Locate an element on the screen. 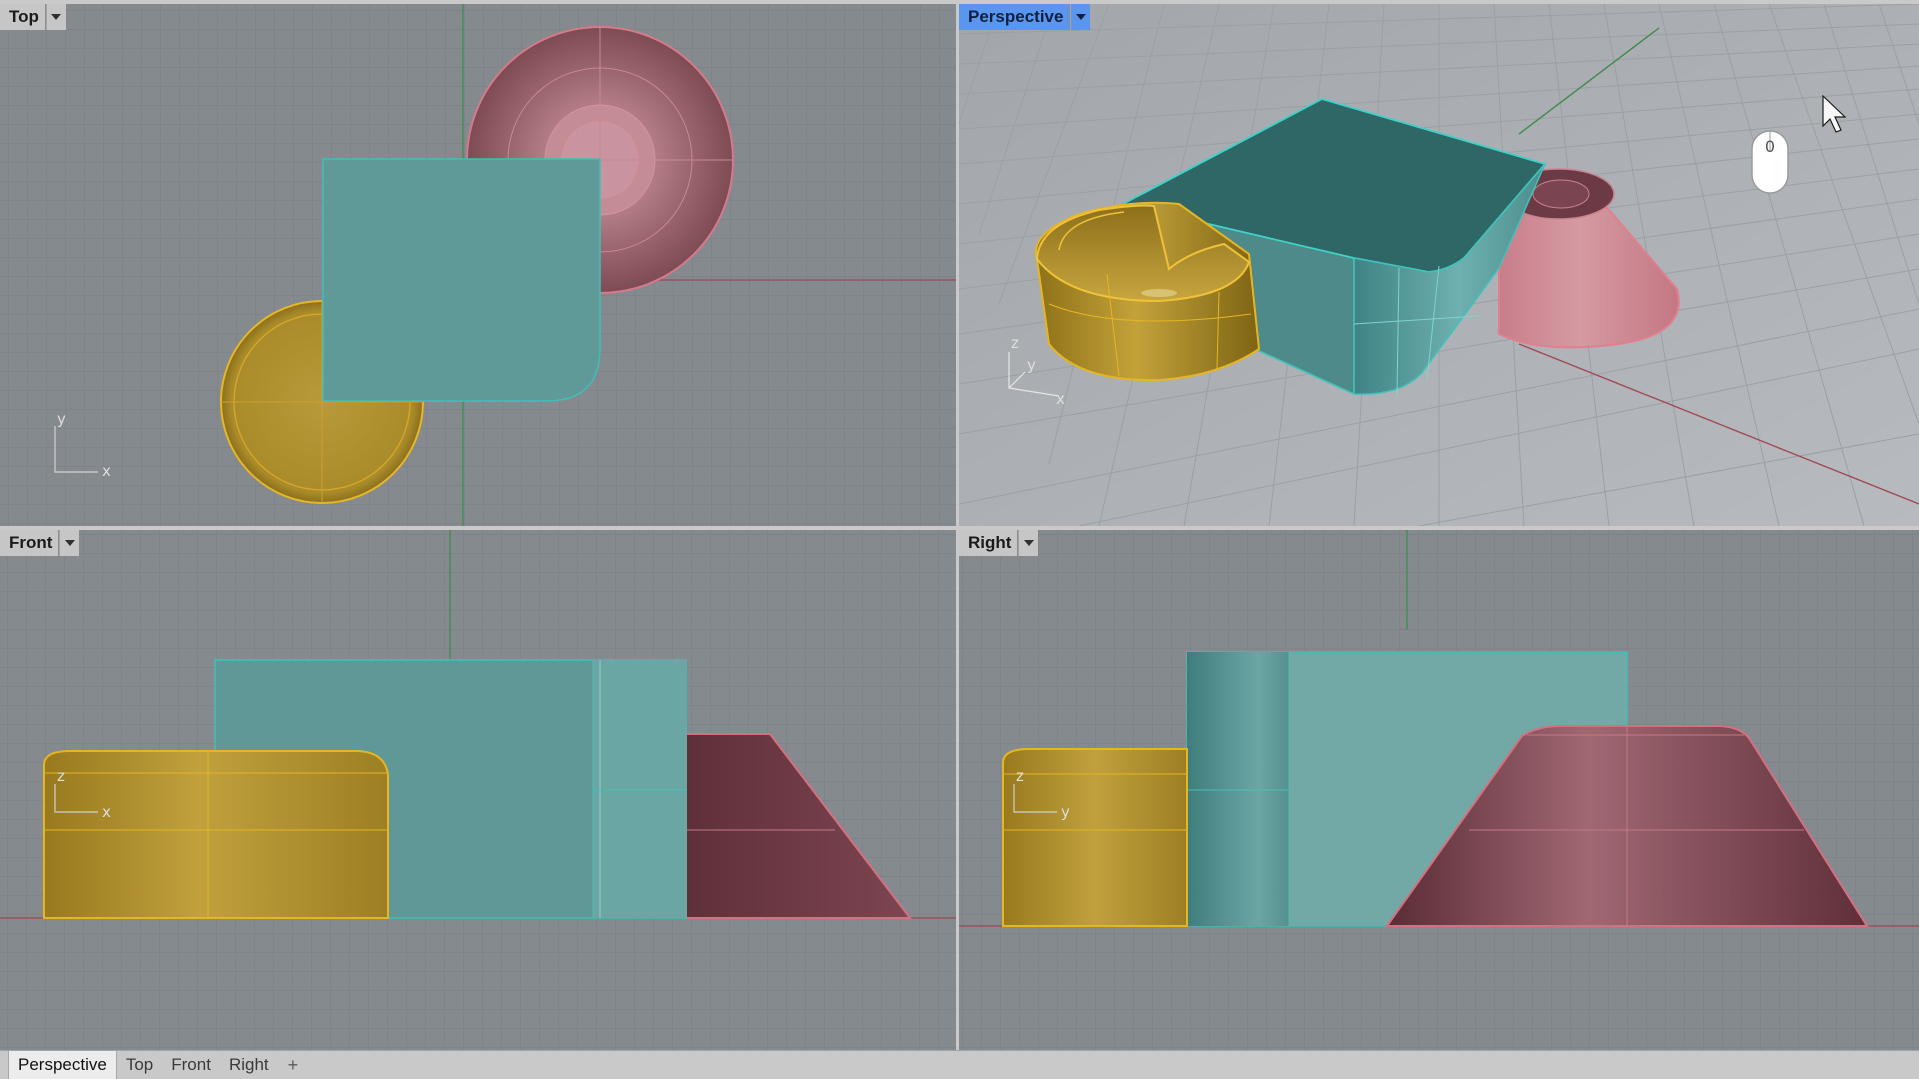 Image resolution: width=1919 pixels, height=1079 pixels. mouse-button-indicator: 0 is located at coordinates (1770, 162).